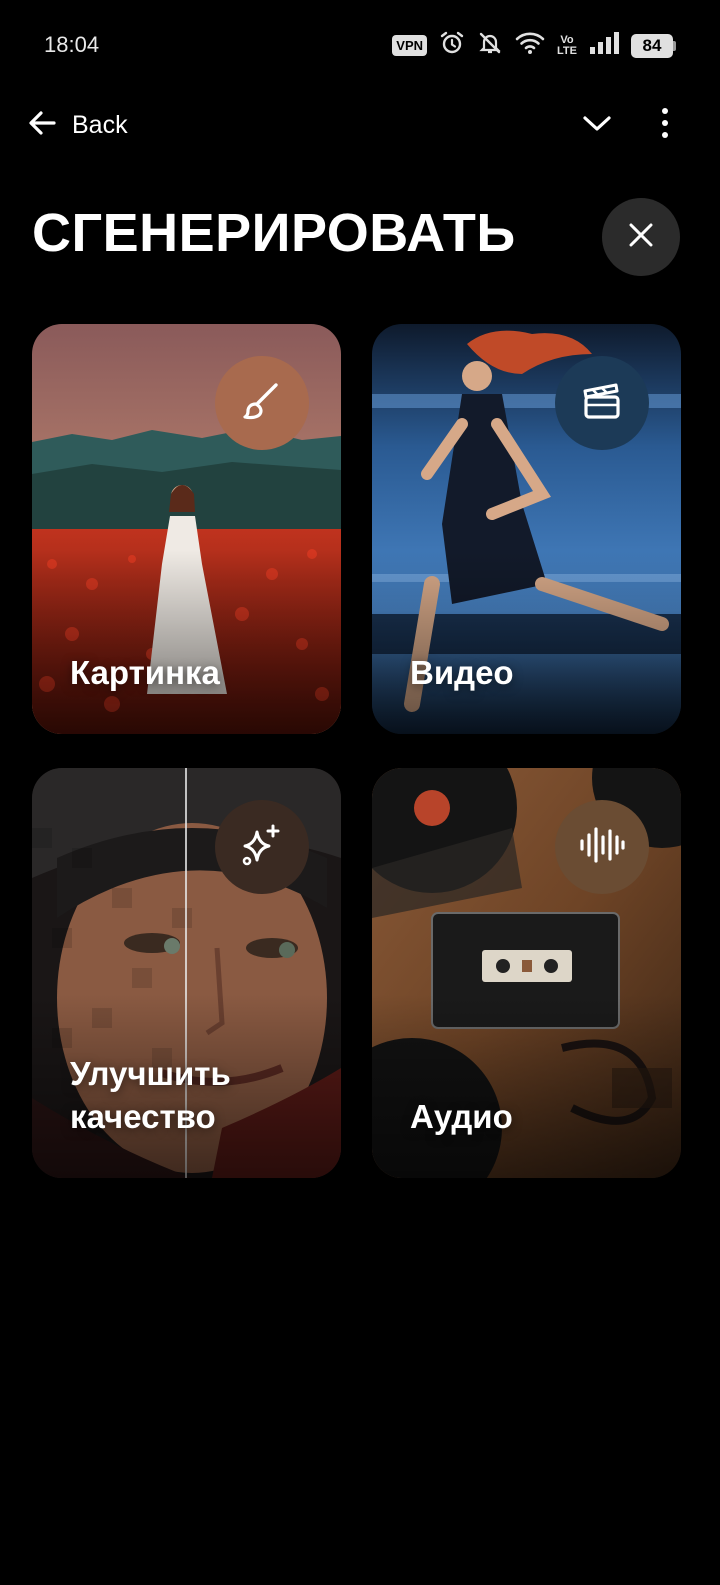  I want to click on page-title: СГЕНЕРИРОВАТЬ, so click(274, 233).